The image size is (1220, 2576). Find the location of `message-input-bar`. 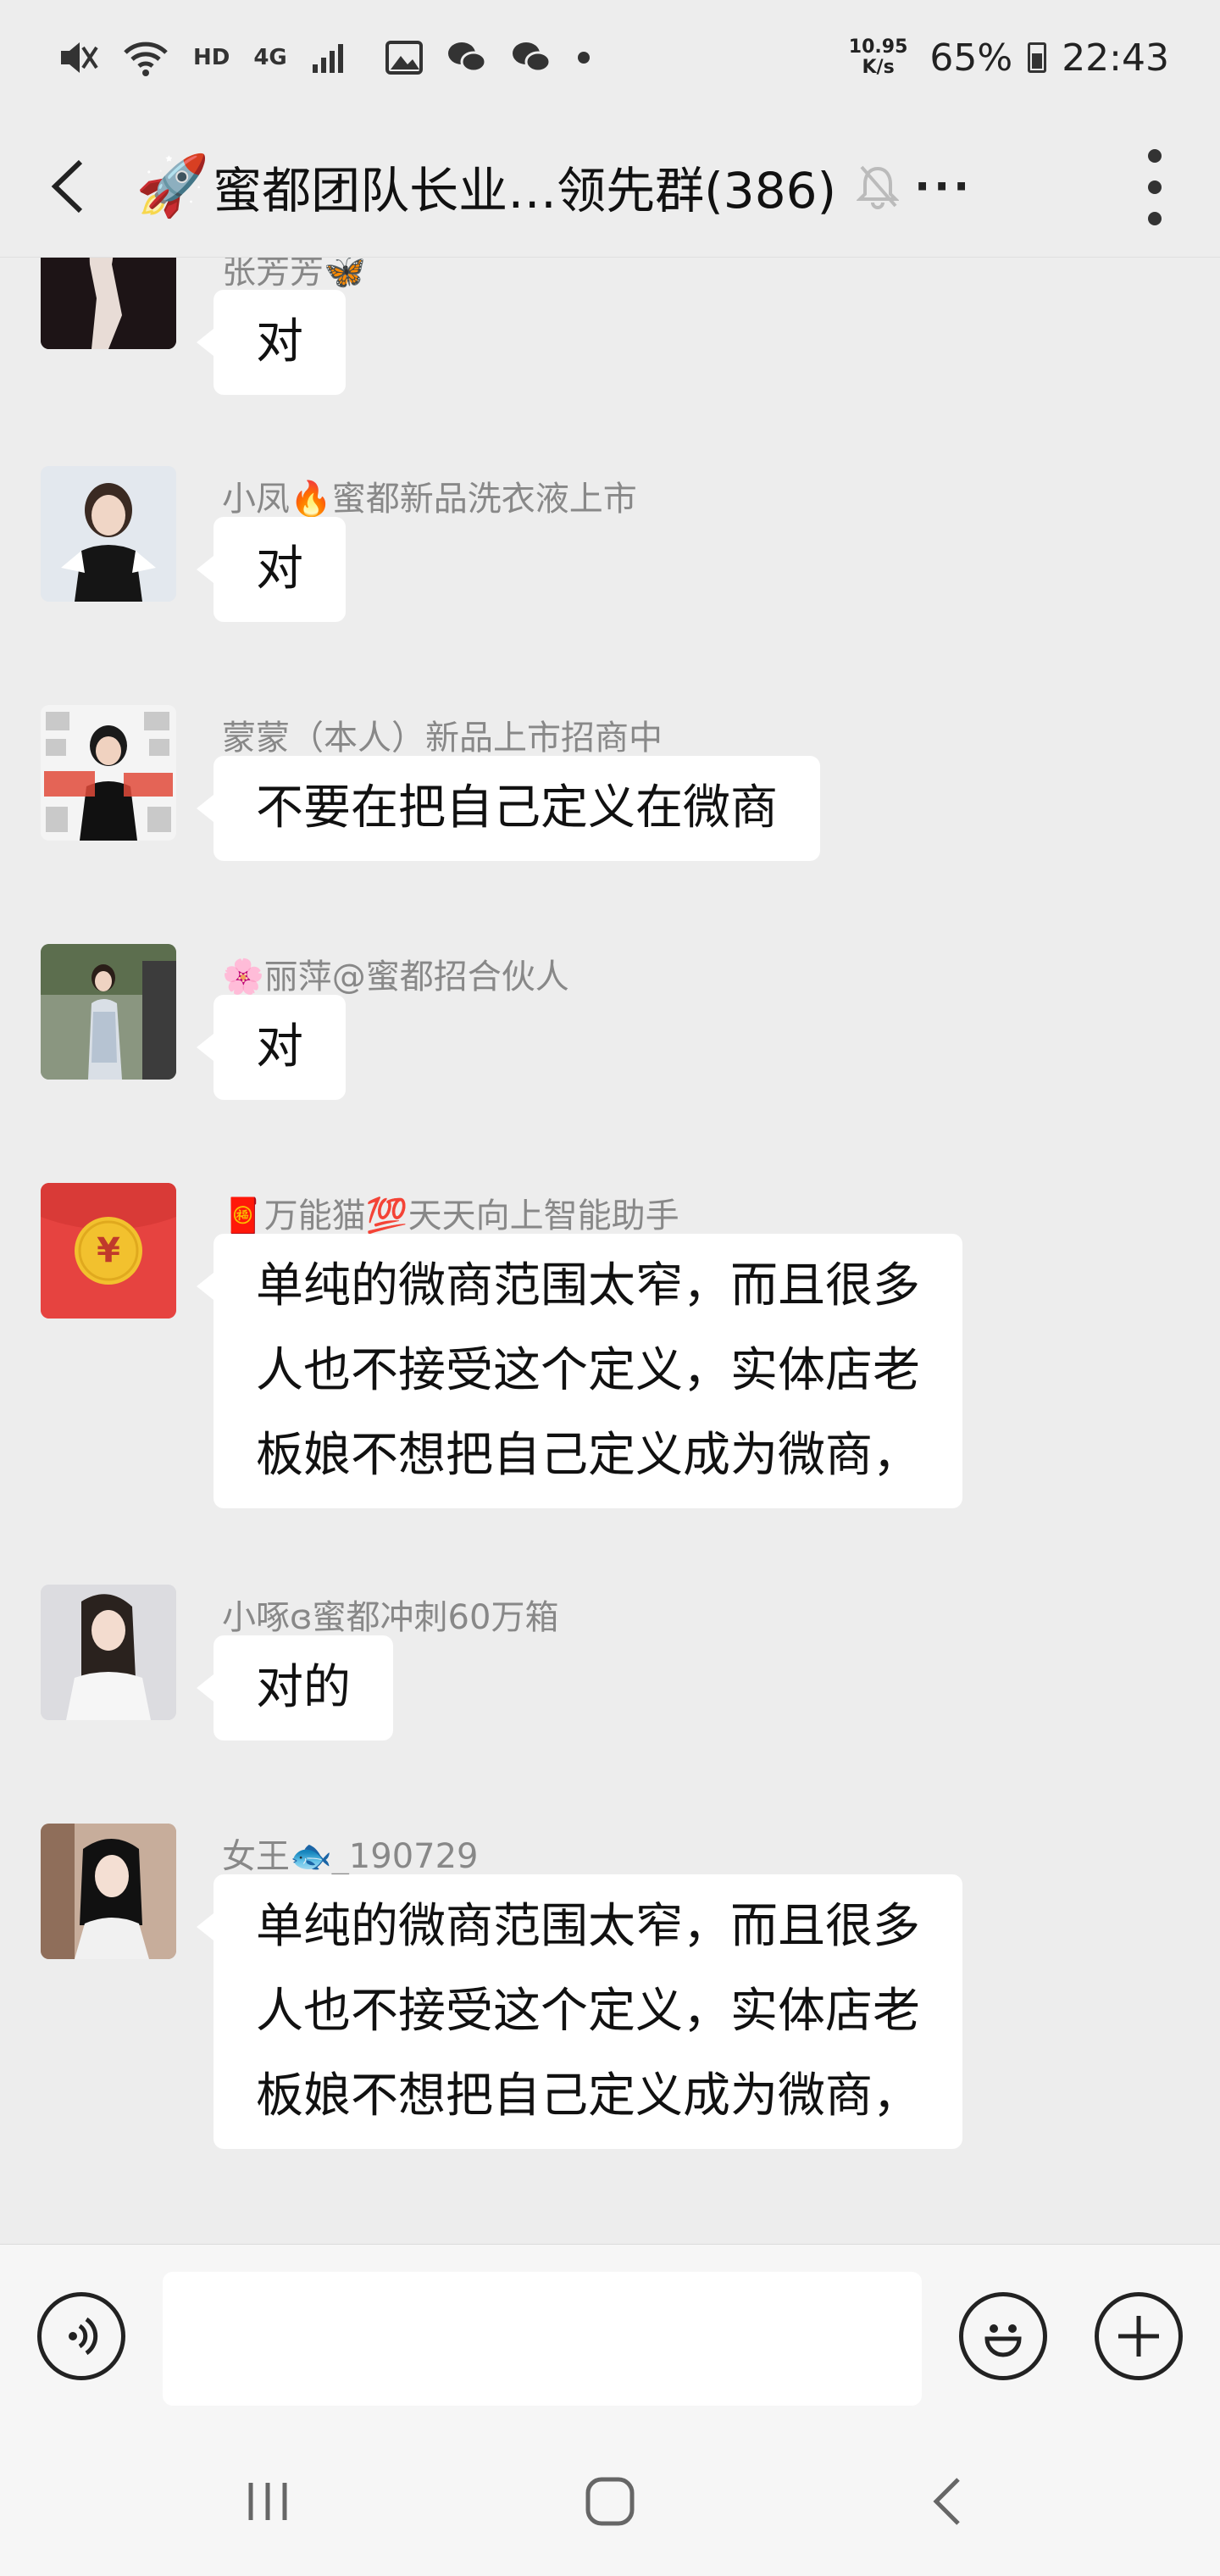

message-input-bar is located at coordinates (610, 2335).